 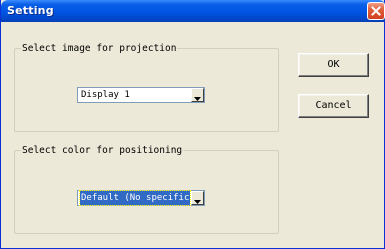 I want to click on cancel-button: Cancel, so click(x=333, y=106).